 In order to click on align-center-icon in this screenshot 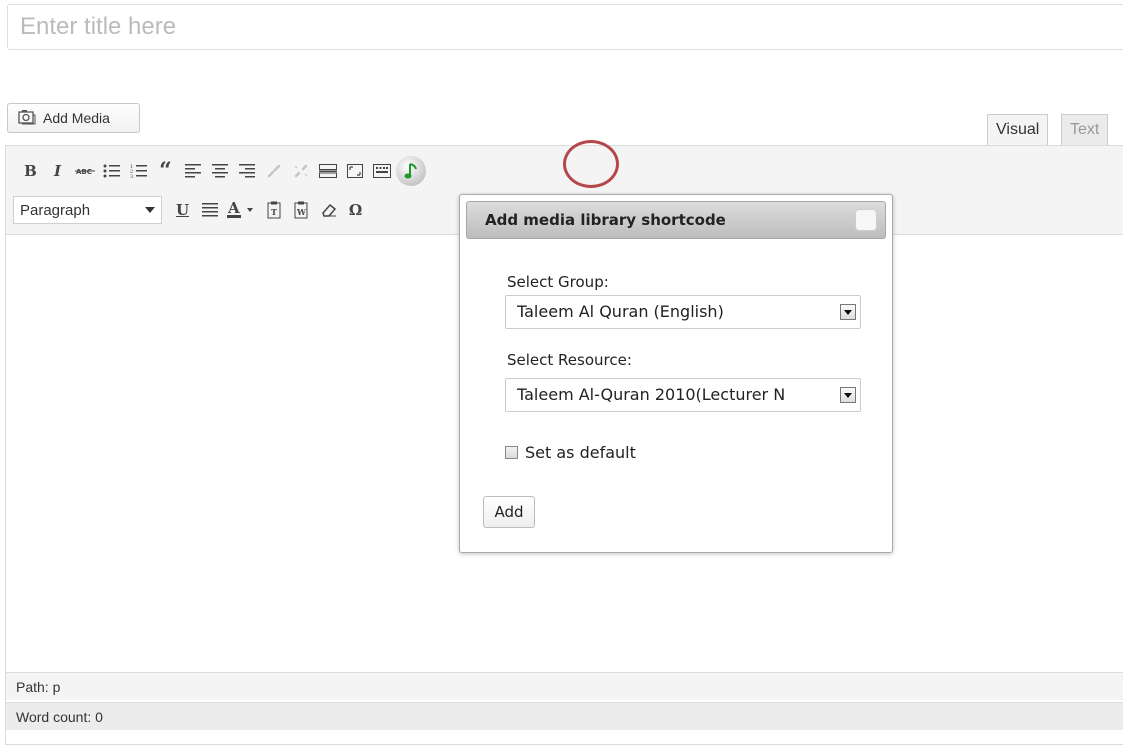, I will do `click(219, 171)`.